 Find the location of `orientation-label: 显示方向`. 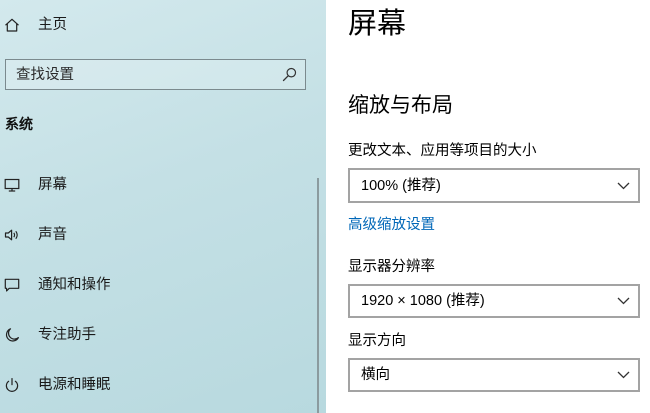

orientation-label: 显示方向 is located at coordinates (377, 341).